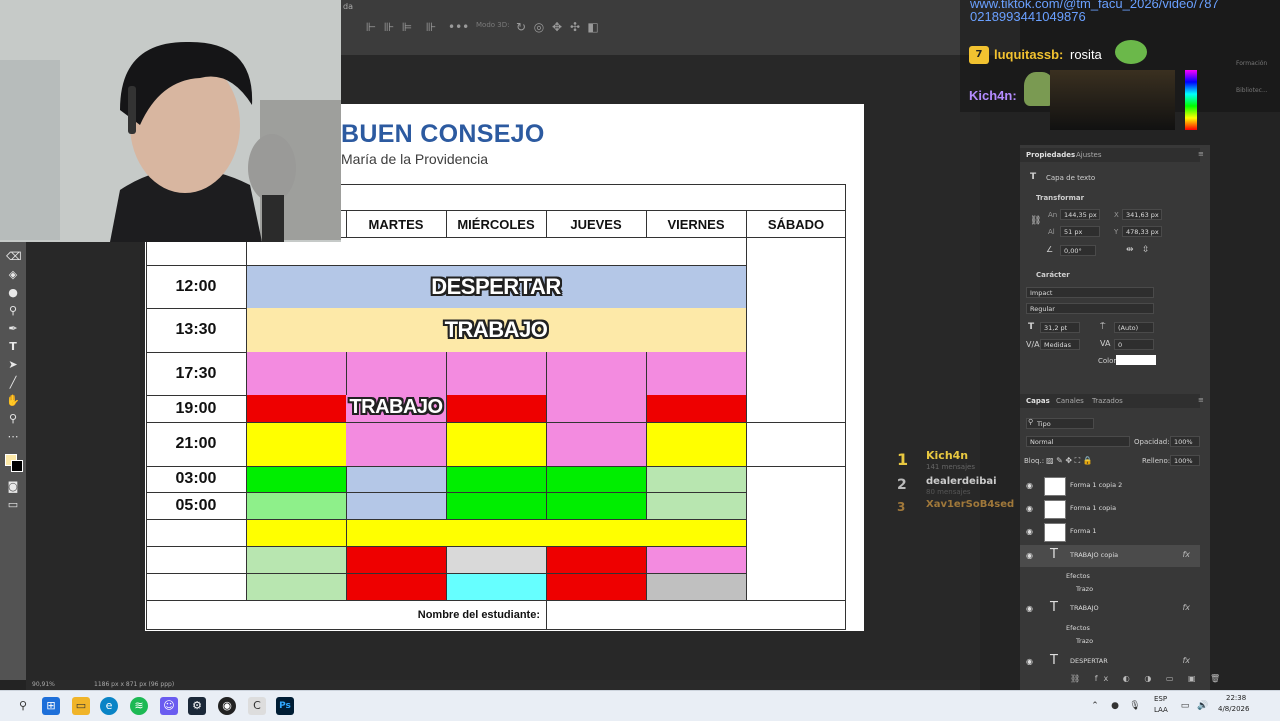 This screenshot has height=721, width=1280. What do you see at coordinates (1142, 214) in the screenshot?
I see `x-field: 341,63 px` at bounding box center [1142, 214].